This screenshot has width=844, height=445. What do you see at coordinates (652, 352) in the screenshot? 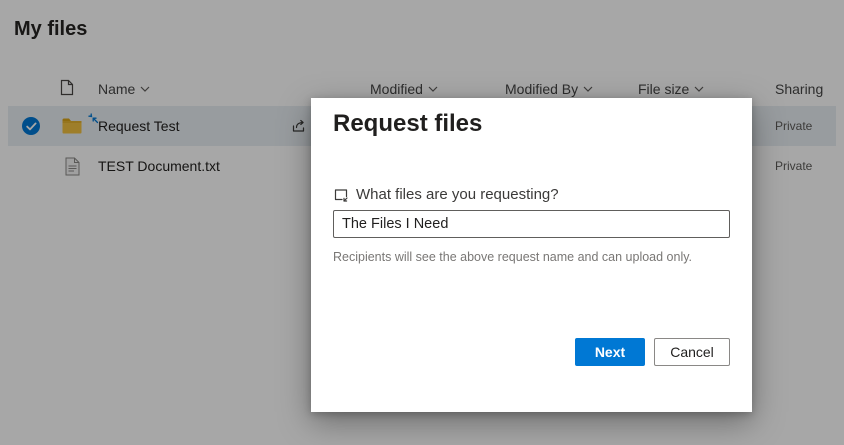
I see `dialog-footer: Next Cancel` at bounding box center [652, 352].